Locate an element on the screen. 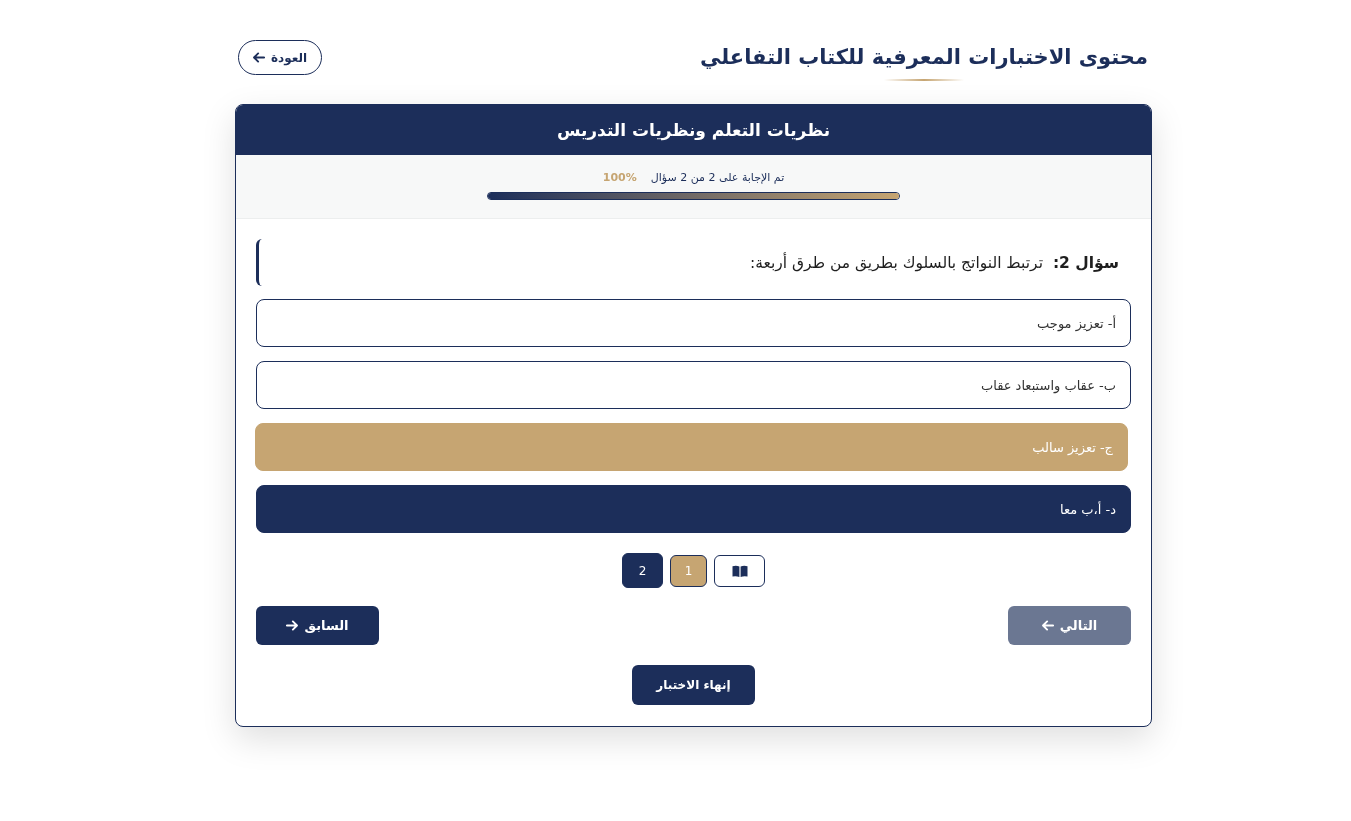 The image size is (1351, 821). book-icon is located at coordinates (739, 570).